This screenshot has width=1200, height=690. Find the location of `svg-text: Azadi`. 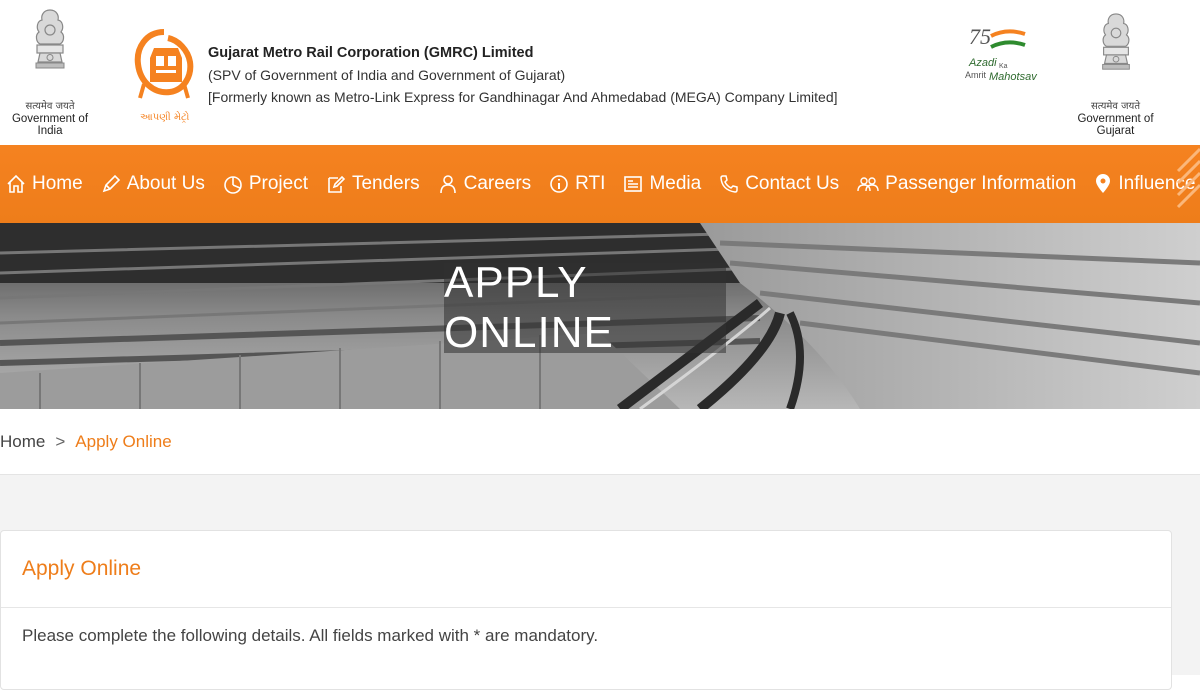

svg-text: Azadi is located at coordinates (982, 63).